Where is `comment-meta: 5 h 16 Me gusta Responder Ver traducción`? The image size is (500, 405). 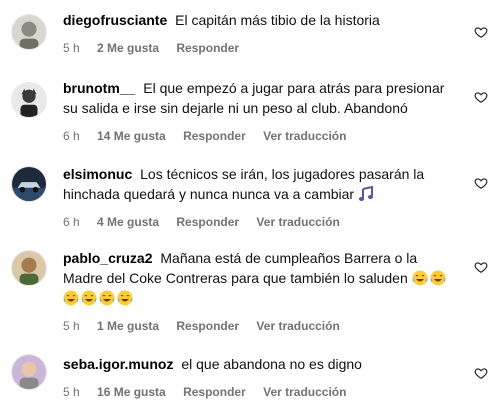
comment-meta: 5 h 16 Me gusta Responder Ver traducción is located at coordinates (261, 392).